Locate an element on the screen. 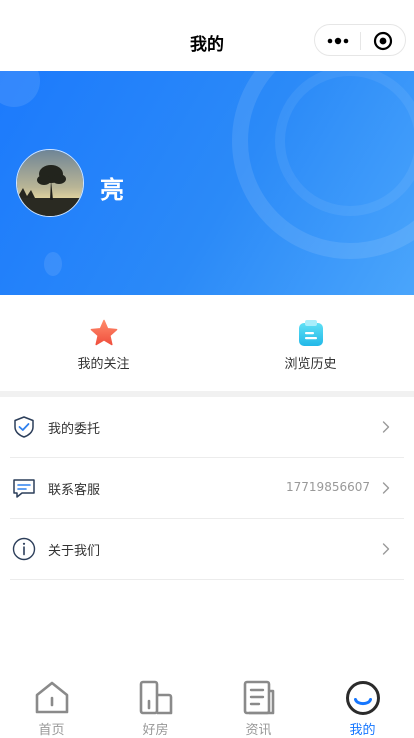  tab-news-label: 资讯 is located at coordinates (258, 730).